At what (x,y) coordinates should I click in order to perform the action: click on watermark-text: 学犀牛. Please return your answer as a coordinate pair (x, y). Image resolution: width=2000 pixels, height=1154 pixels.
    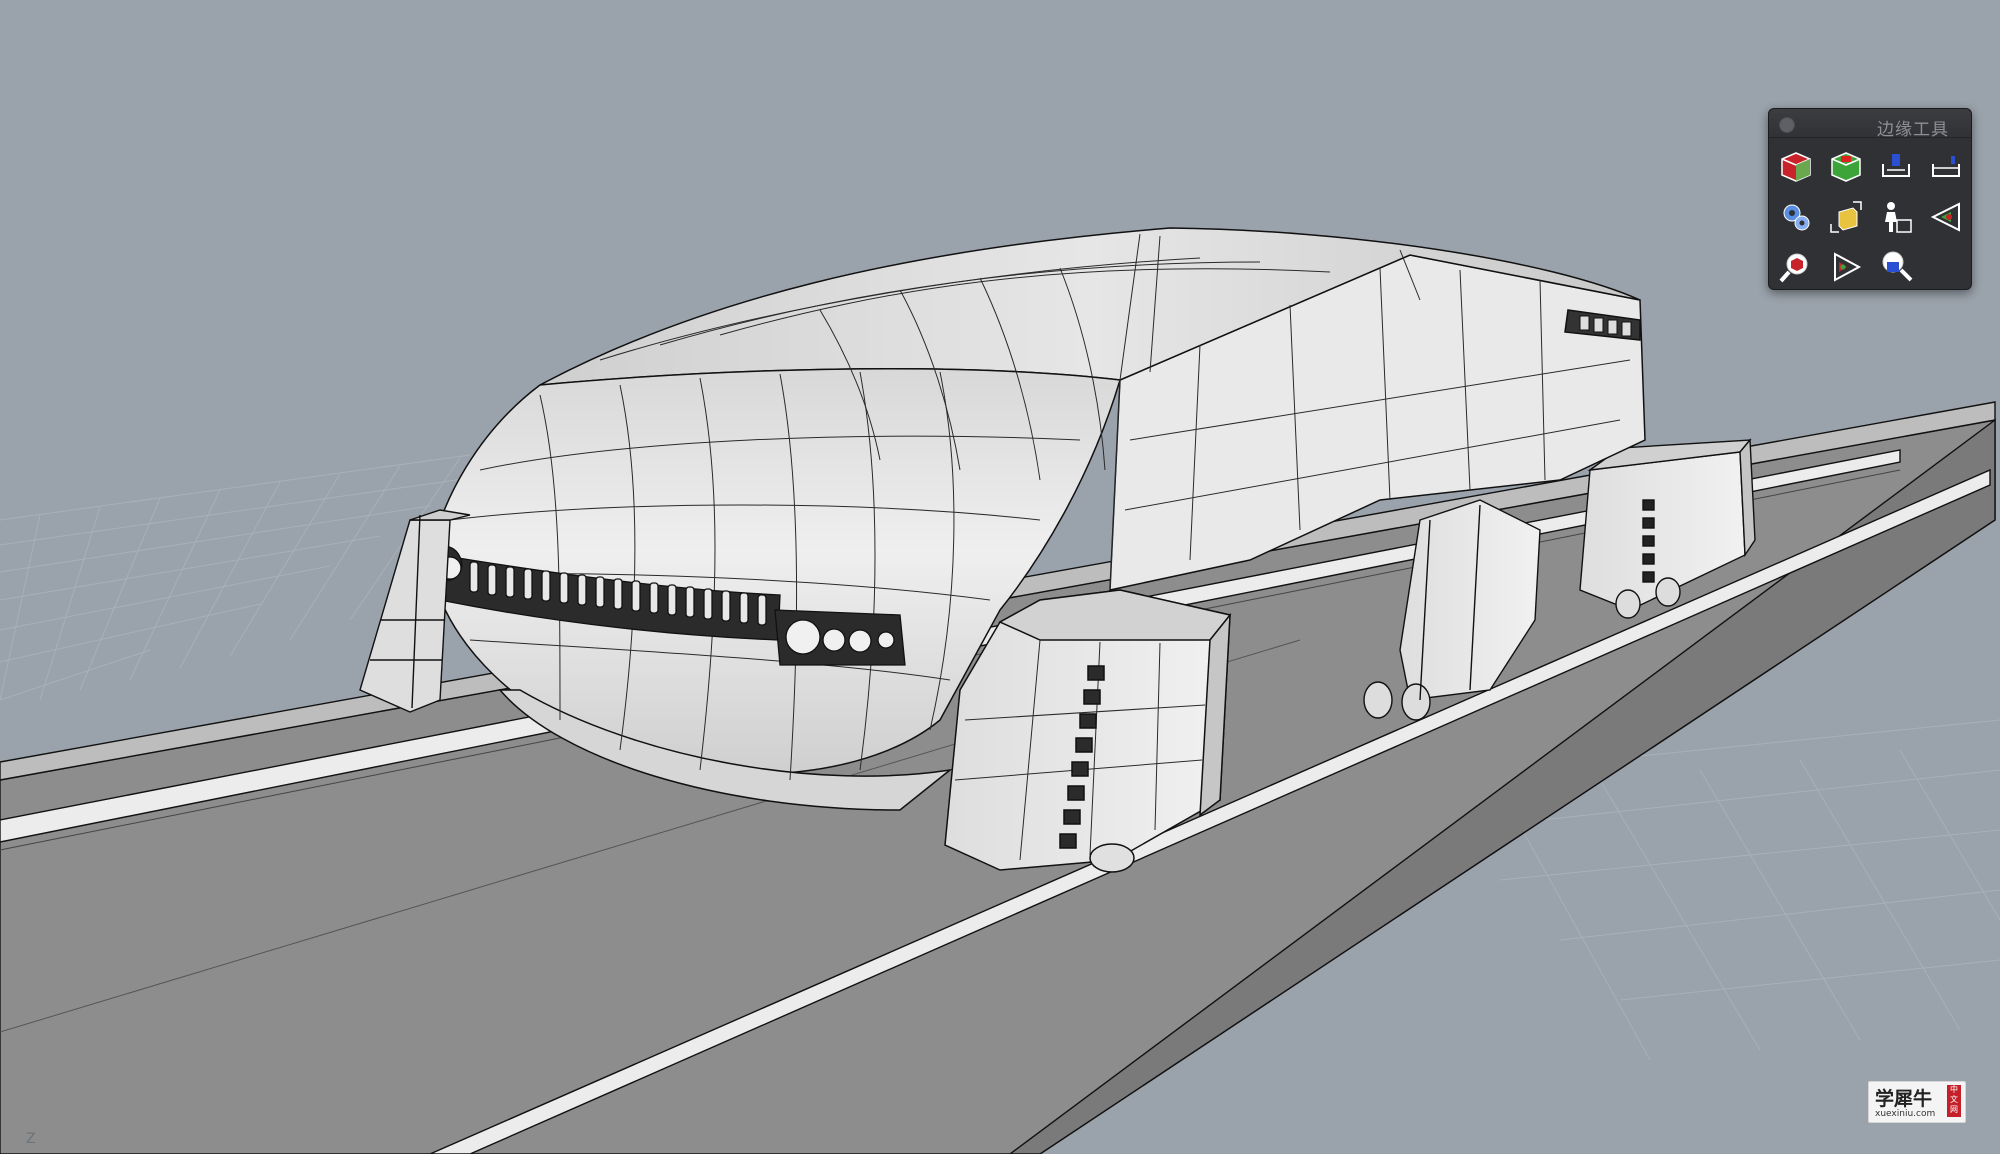
    Looking at the image, I should click on (1904, 1099).